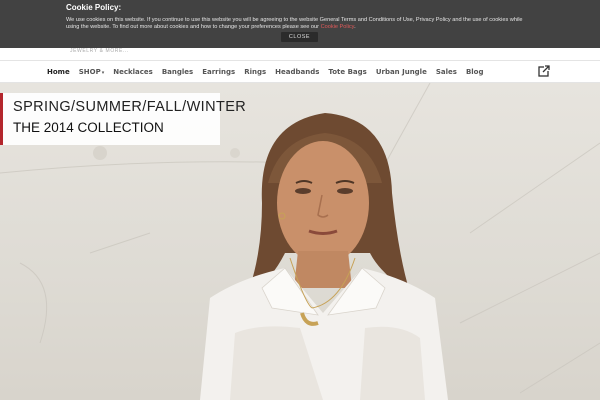  I want to click on nav-item-urban-jungle: Urban Jungle, so click(401, 72).